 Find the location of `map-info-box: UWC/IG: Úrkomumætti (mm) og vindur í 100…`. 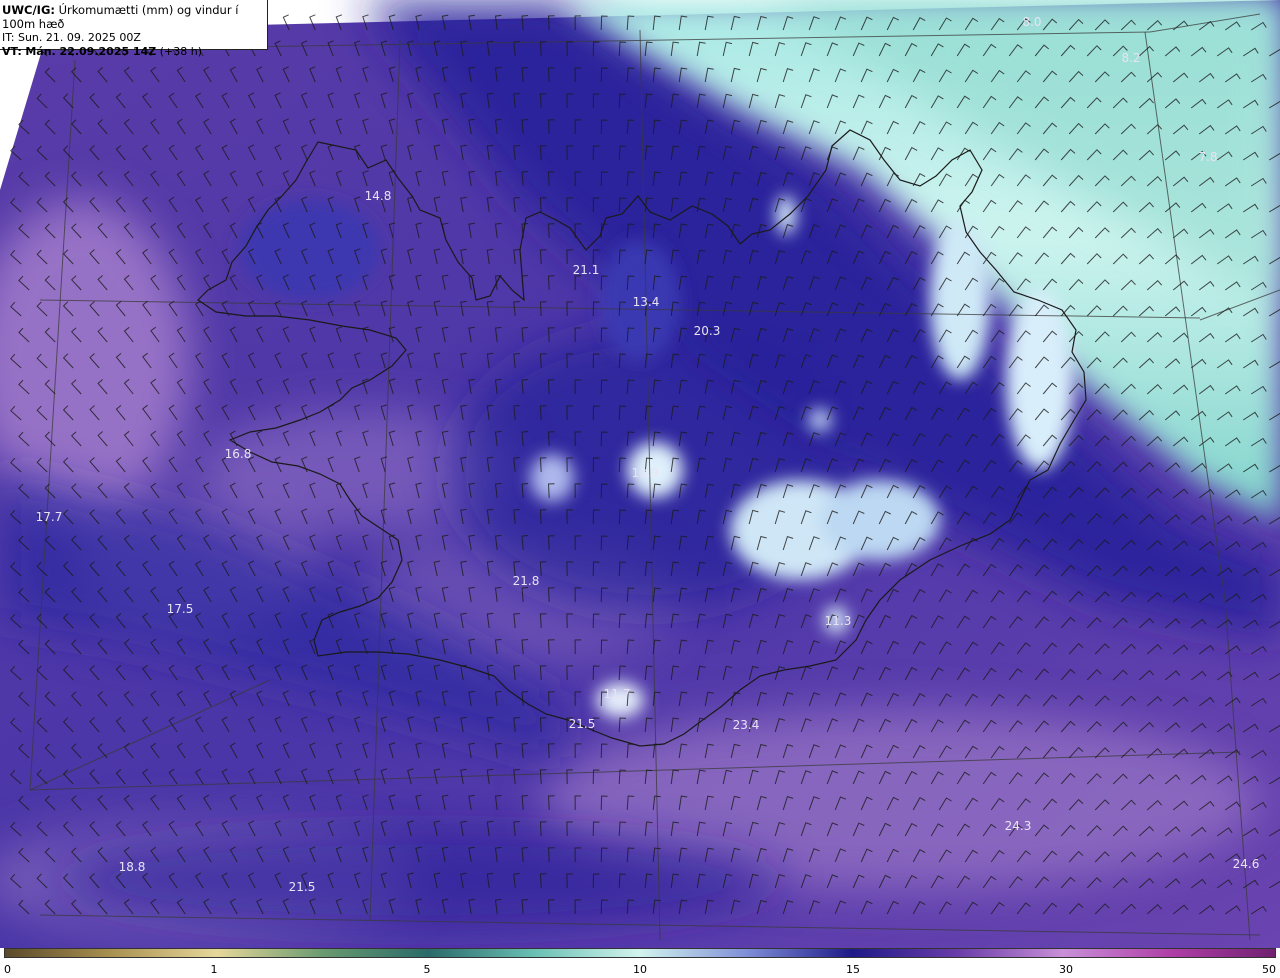

map-info-box: UWC/IG: Úrkomumætti (mm) og vindur í 100… is located at coordinates (134, 29).